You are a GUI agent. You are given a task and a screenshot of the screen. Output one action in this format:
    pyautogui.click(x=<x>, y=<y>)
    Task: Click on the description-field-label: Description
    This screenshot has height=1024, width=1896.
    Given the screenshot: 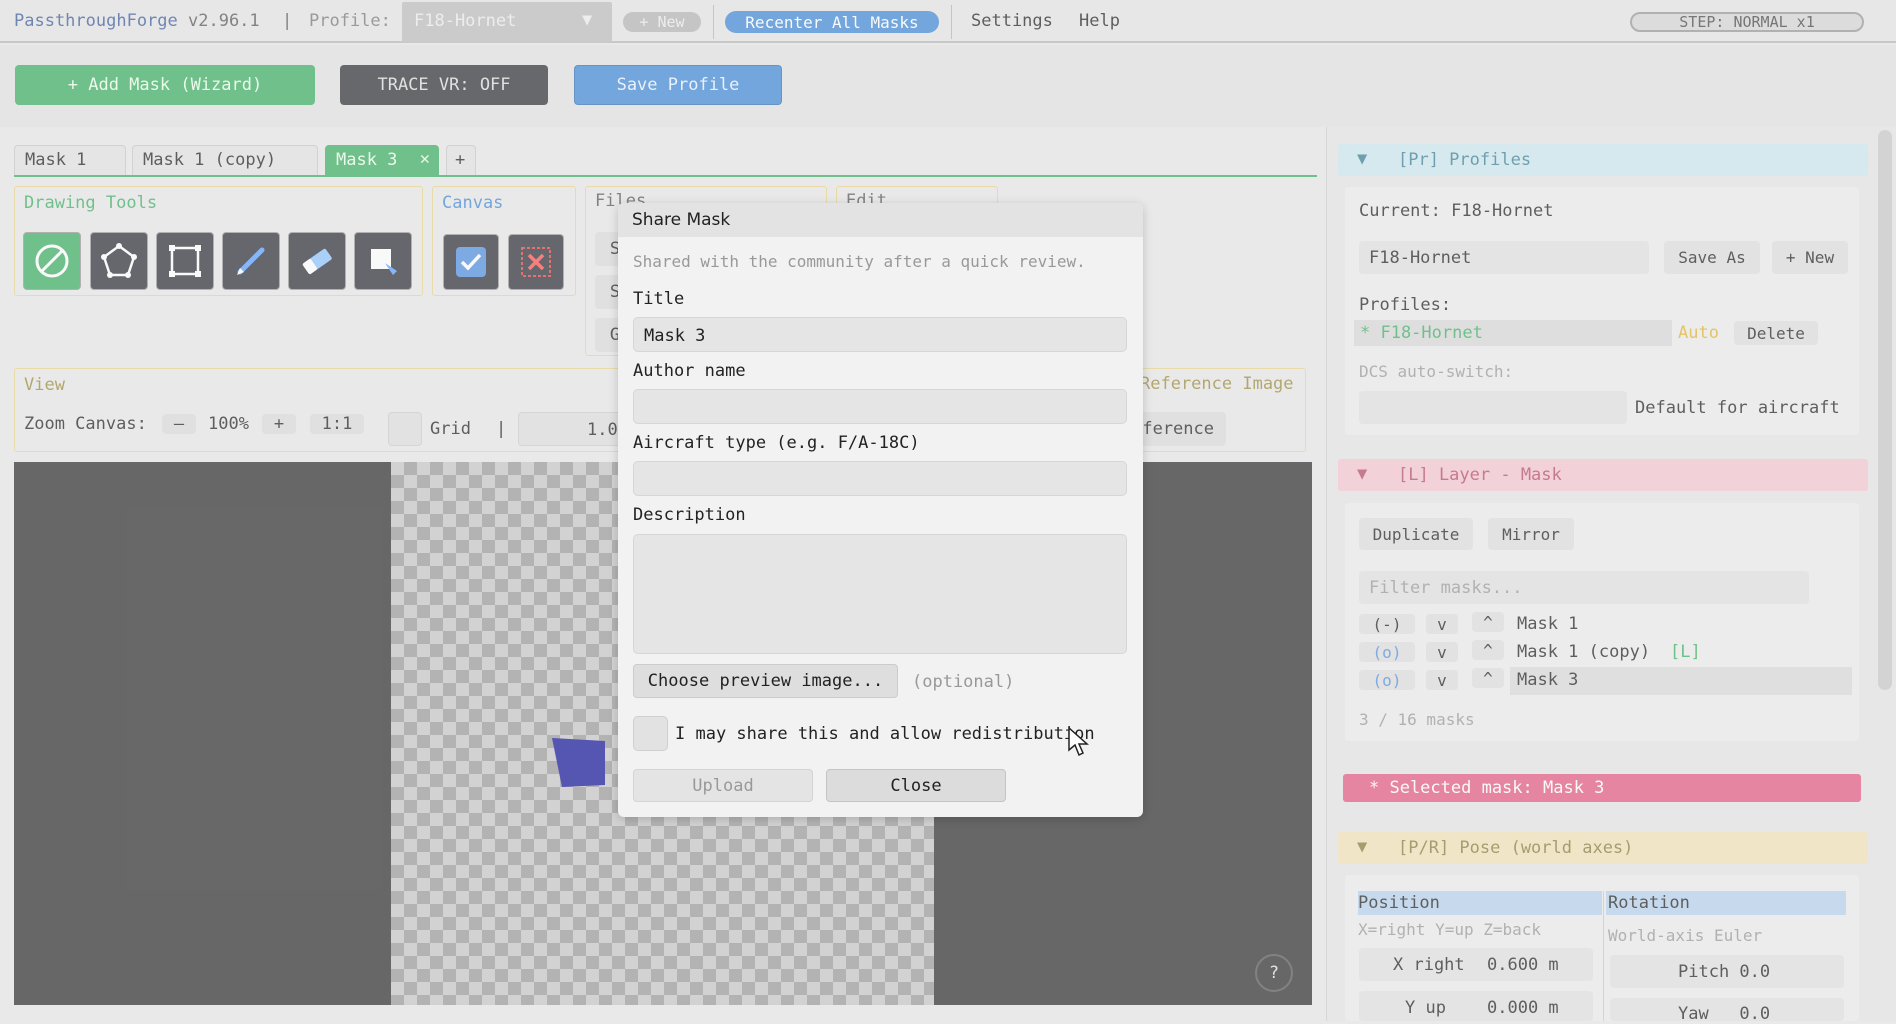 What is the action you would take?
    pyautogui.click(x=689, y=515)
    